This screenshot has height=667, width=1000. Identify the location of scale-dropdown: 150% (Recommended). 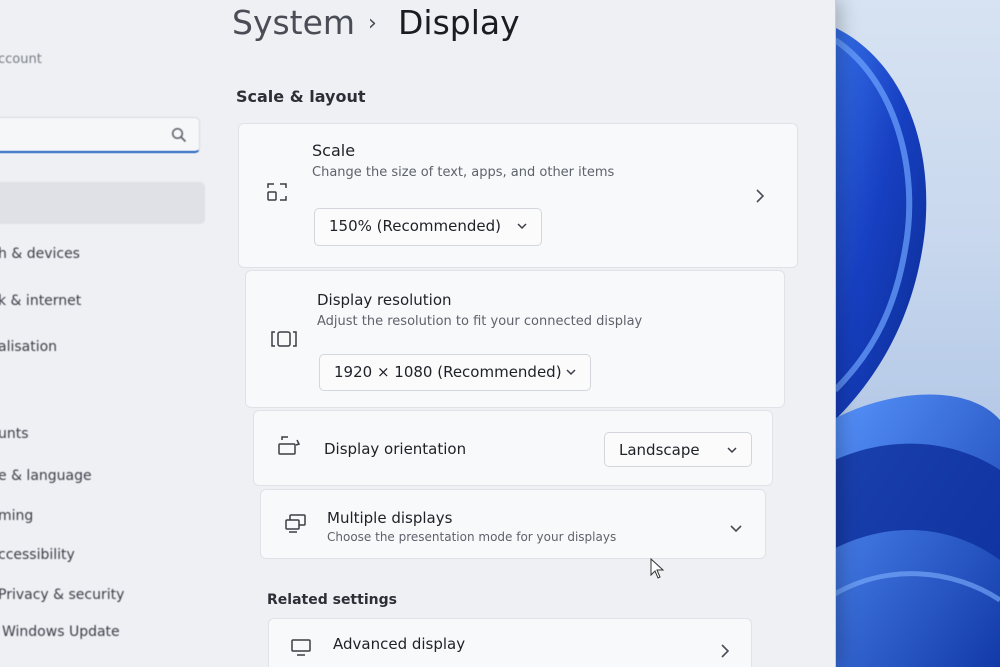
(428, 227).